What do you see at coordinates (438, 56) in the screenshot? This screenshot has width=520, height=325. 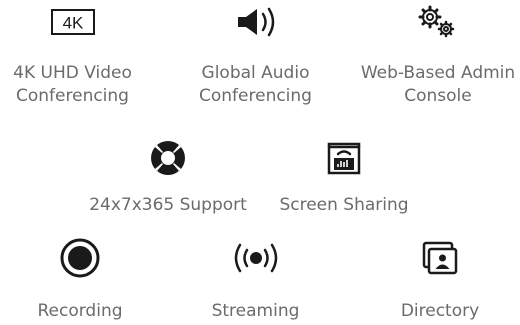 I see `feature-web-admin-console: Web-Based Admin Console` at bounding box center [438, 56].